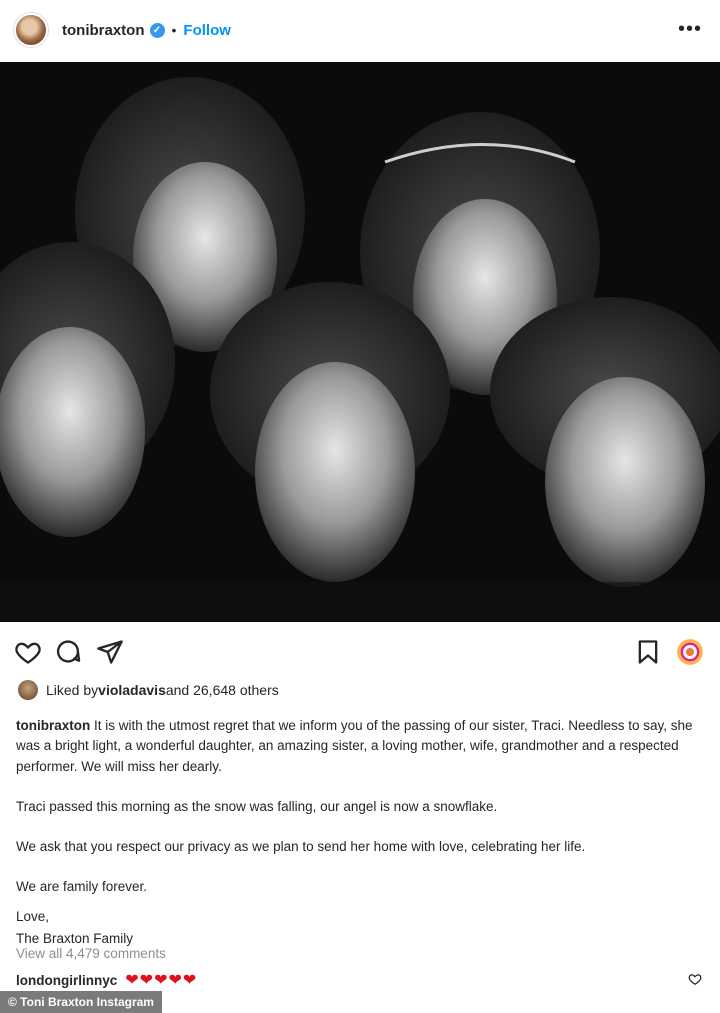 The image size is (720, 1013). I want to click on verified-badge-icon: ✓, so click(157, 30).